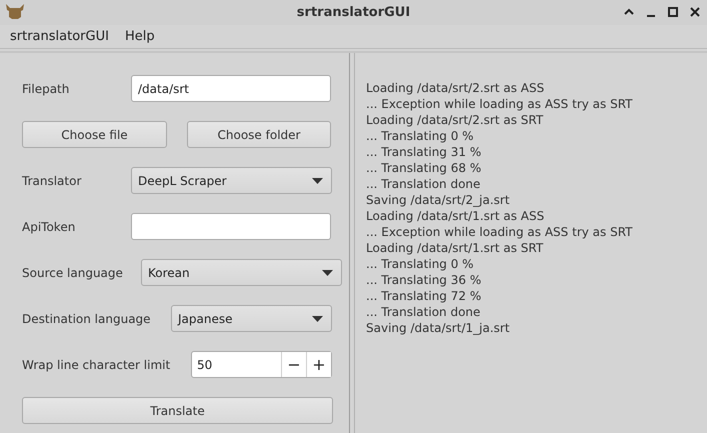 The width and height of the screenshot is (707, 433). I want to click on close-icon, so click(695, 12).